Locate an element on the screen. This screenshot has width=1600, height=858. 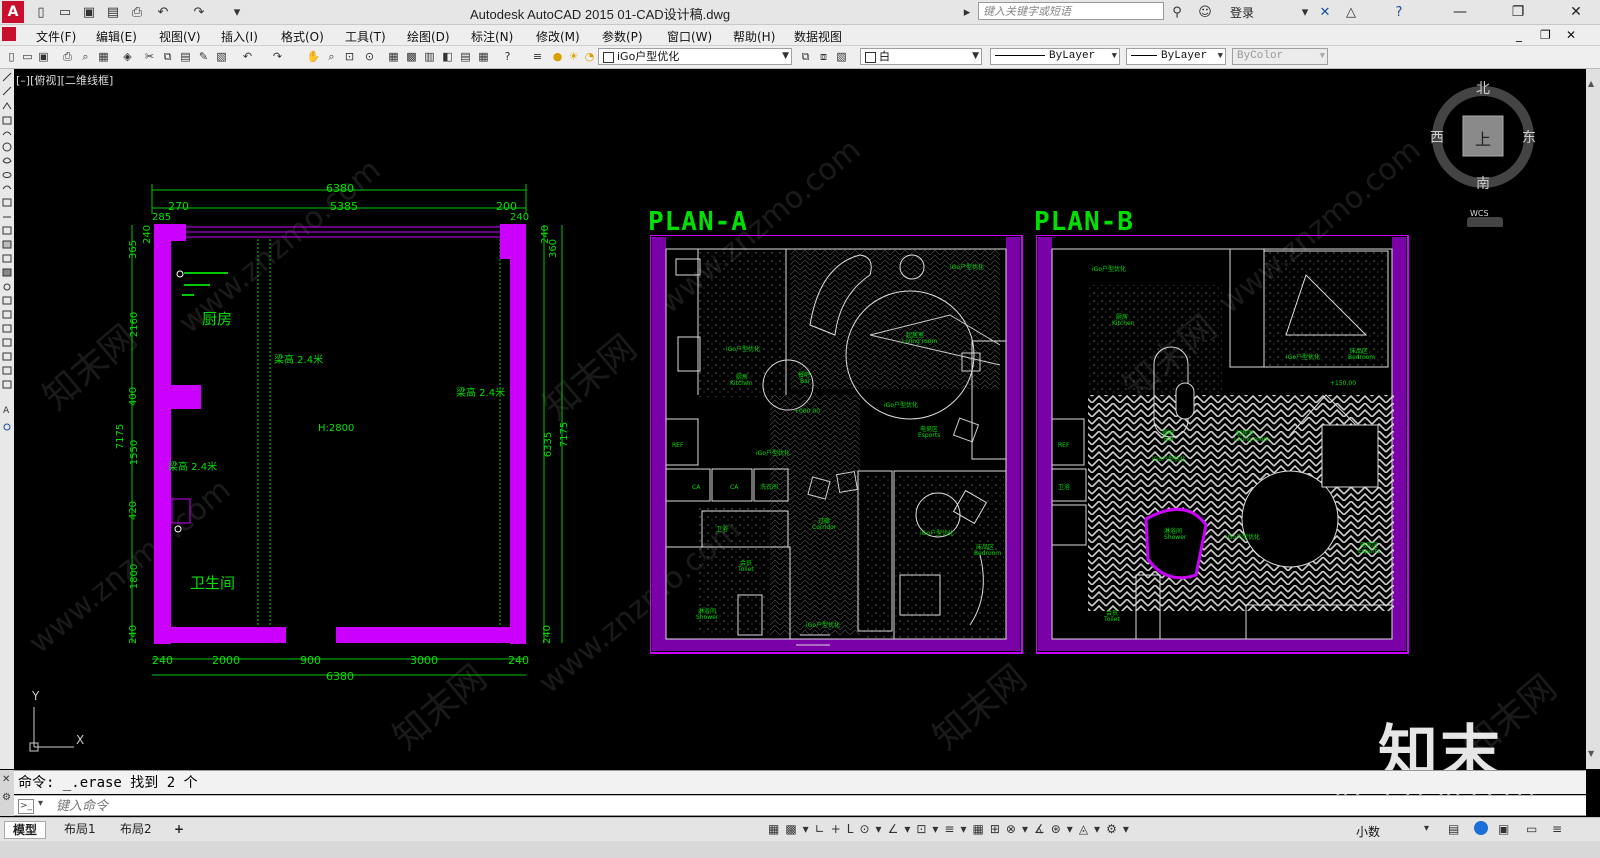
close-icon: ✕ is located at coordinates (6, 779).